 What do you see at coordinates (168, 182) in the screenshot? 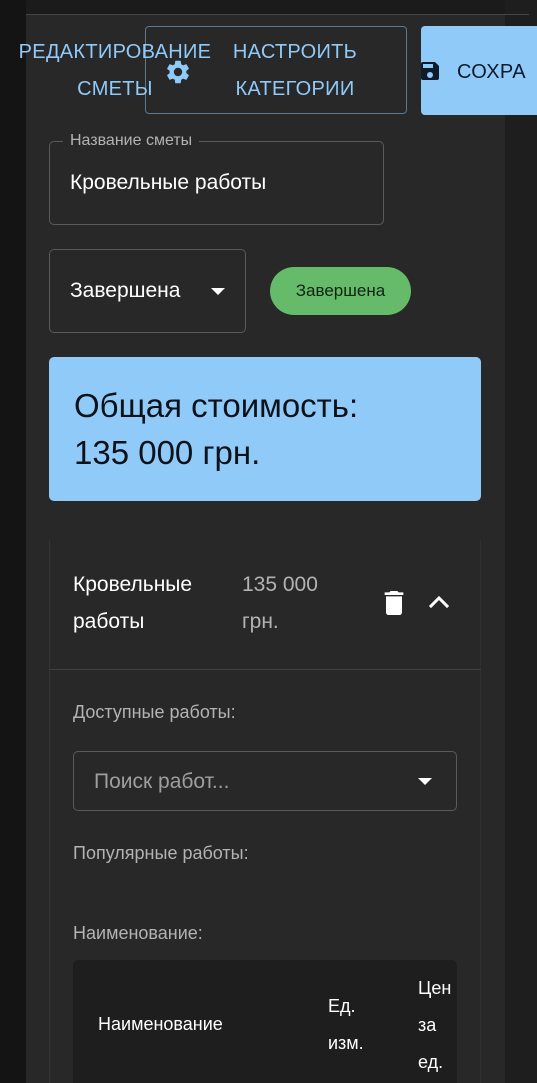
I see `estimate-name-value: Кровельные работы` at bounding box center [168, 182].